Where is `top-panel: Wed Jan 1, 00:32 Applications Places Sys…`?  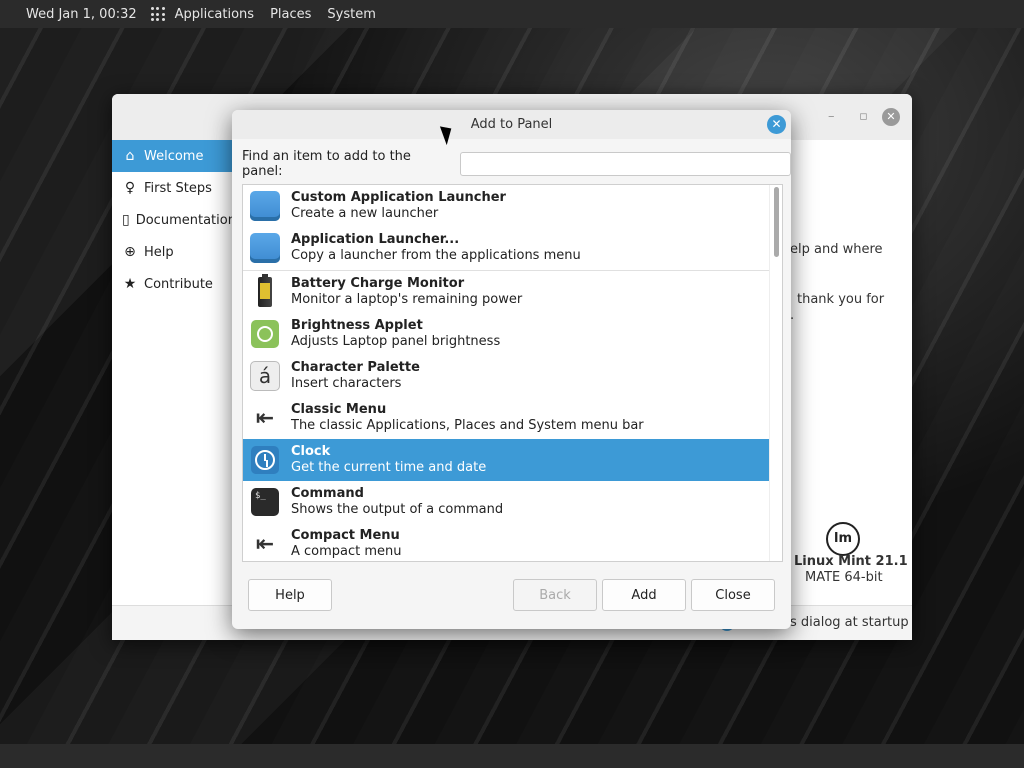
top-panel: Wed Jan 1, 00:32 Applications Places Sys… is located at coordinates (512, 14).